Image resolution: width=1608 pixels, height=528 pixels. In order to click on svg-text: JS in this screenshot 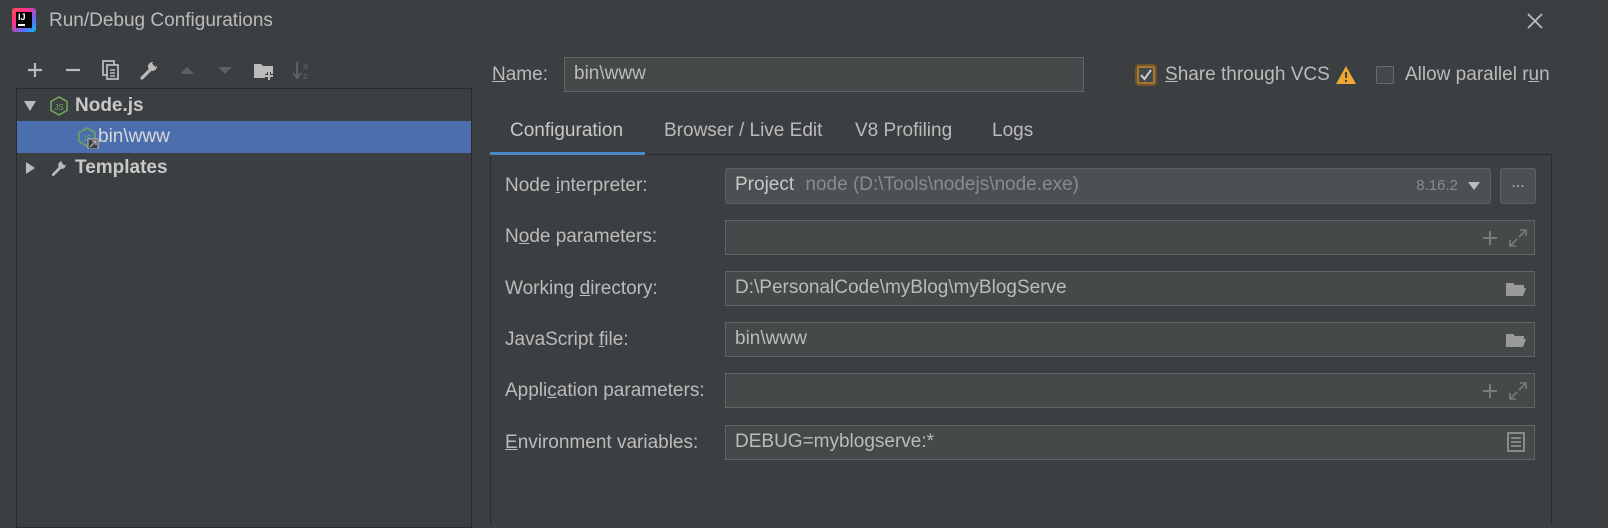, I will do `click(59, 107)`.